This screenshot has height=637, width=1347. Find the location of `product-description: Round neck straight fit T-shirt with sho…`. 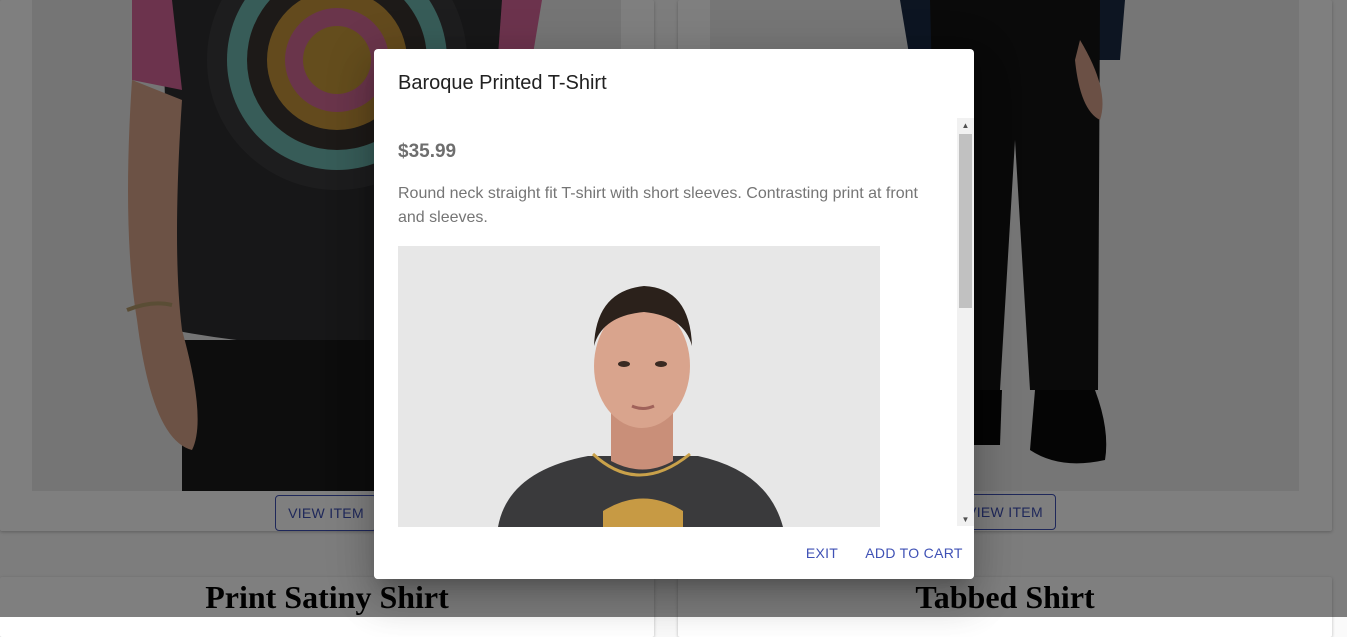

product-description: Round neck straight fit T-shirt with sho… is located at coordinates (658, 205).